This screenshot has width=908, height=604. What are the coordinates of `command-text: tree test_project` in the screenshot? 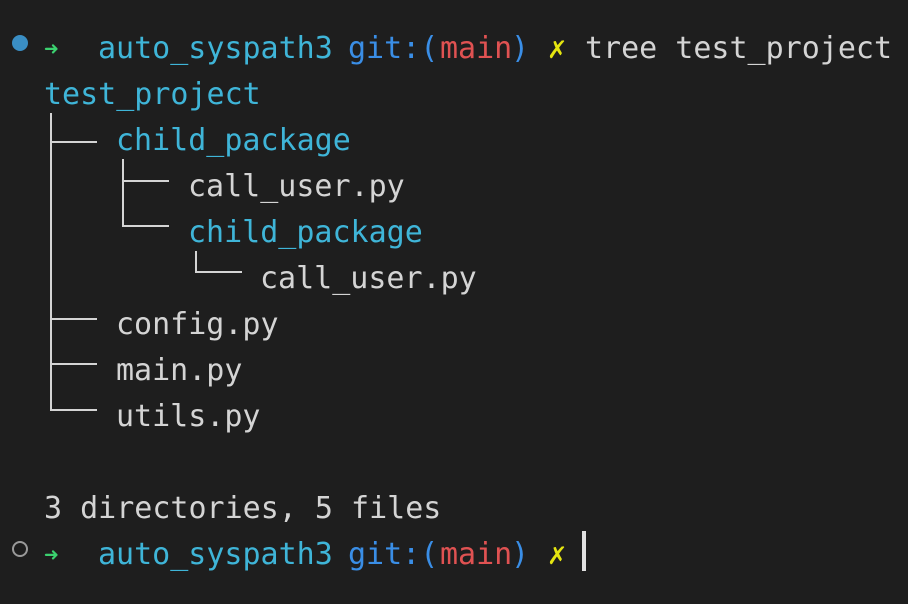 It's located at (739, 48).